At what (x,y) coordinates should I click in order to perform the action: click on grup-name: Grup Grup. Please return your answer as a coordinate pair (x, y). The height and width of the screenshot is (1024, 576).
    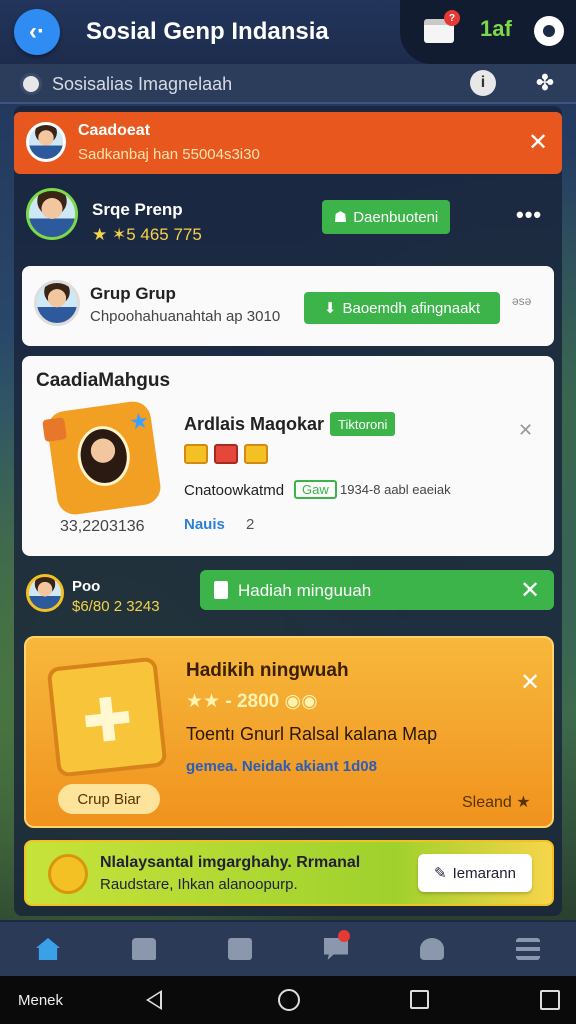
    Looking at the image, I should click on (133, 293).